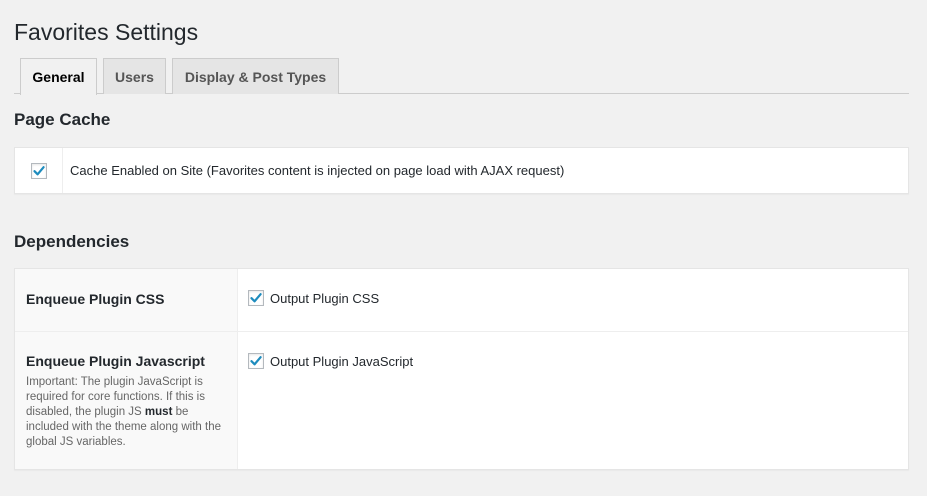 The width and height of the screenshot is (927, 496). I want to click on page-cache-heading: Page Cache, so click(62, 119).